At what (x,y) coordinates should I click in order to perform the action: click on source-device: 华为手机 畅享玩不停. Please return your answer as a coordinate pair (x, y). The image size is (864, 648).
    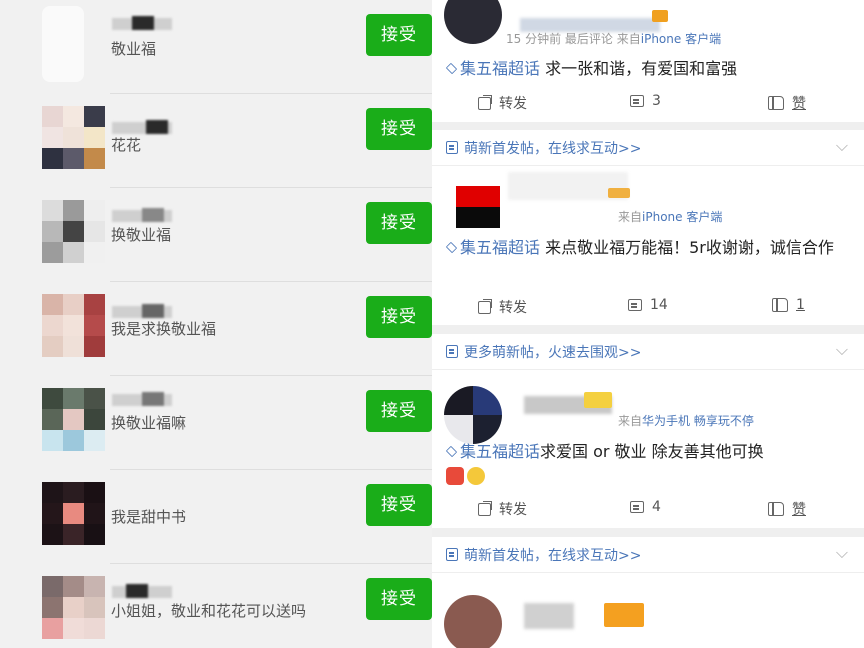
    Looking at the image, I should click on (698, 421).